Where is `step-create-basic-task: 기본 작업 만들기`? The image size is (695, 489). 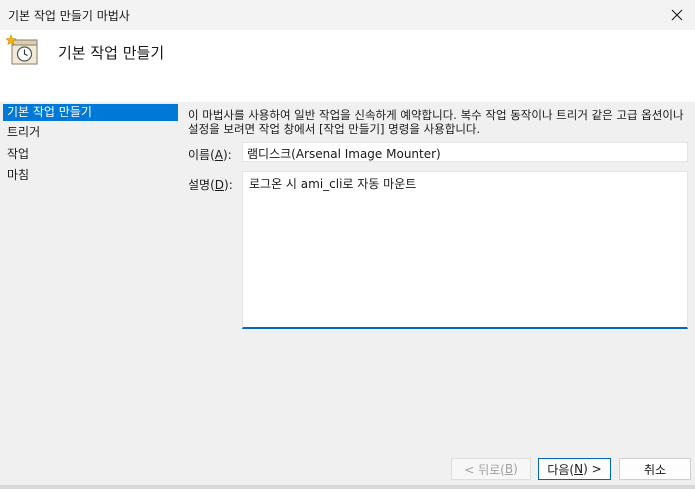 step-create-basic-task: 기본 작업 만들기 is located at coordinates (90, 112).